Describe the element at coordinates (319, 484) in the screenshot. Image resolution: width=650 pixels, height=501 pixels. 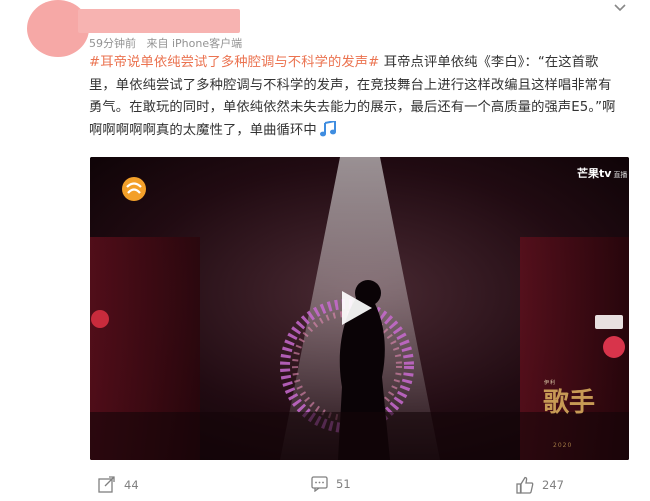
I see `comment-icon` at that location.